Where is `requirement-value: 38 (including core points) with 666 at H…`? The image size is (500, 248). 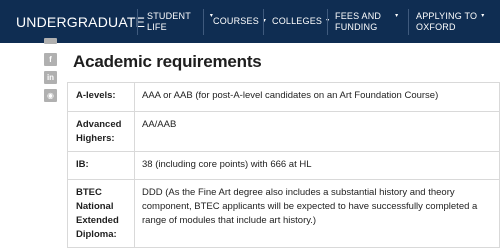 requirement-value: 38 (including core points) with 666 at H… is located at coordinates (317, 165).